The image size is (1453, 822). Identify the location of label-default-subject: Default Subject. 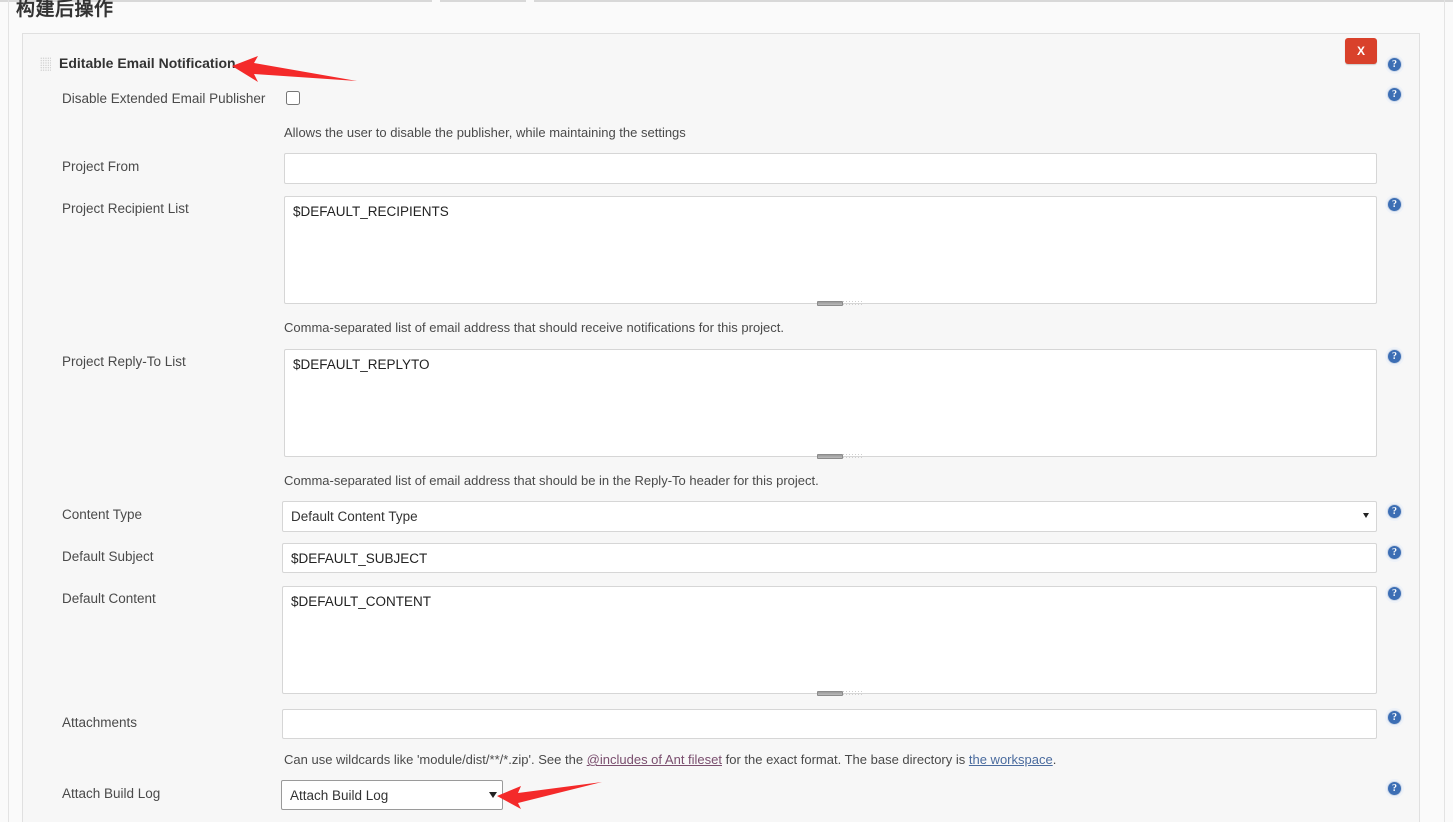
(108, 556).